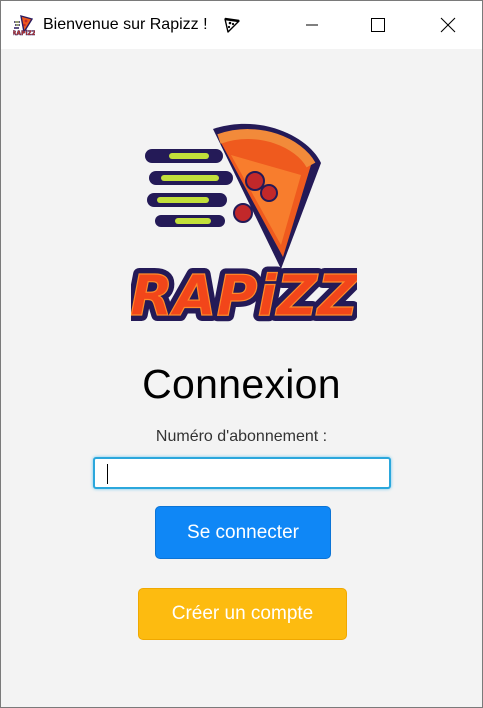 This screenshot has height=708, width=483. I want to click on text-caret, so click(107, 474).